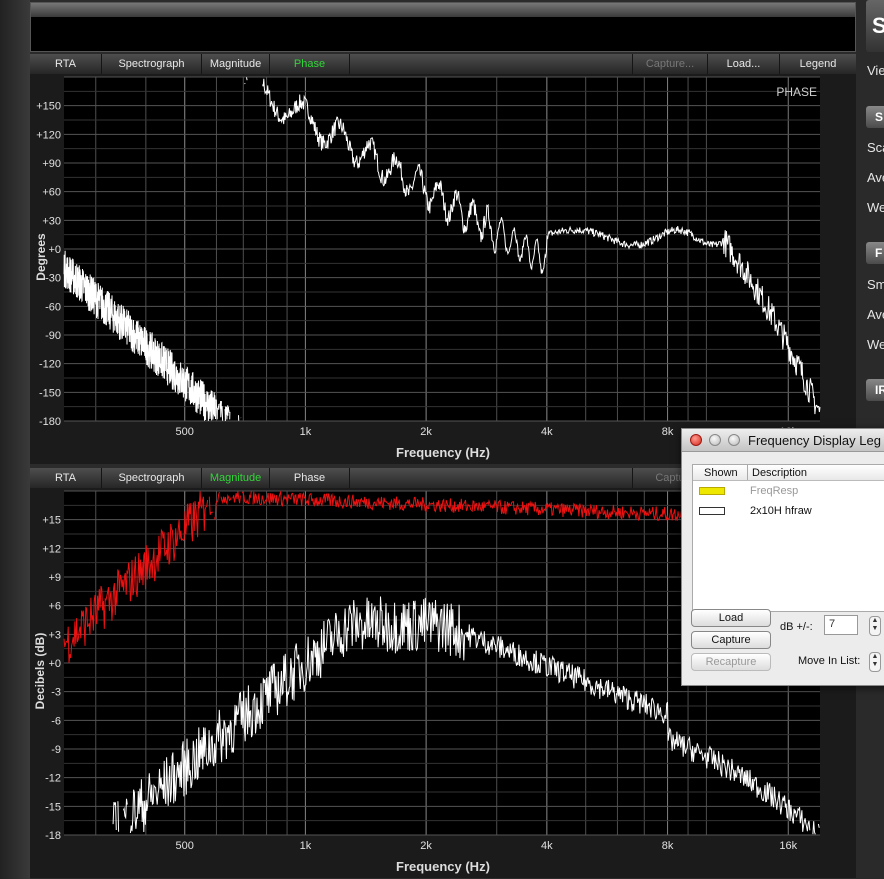 The width and height of the screenshot is (884, 879). Describe the element at coordinates (443, 866) in the screenshot. I see `magnitude-x-axis-title: Frequency (Hz)` at that location.